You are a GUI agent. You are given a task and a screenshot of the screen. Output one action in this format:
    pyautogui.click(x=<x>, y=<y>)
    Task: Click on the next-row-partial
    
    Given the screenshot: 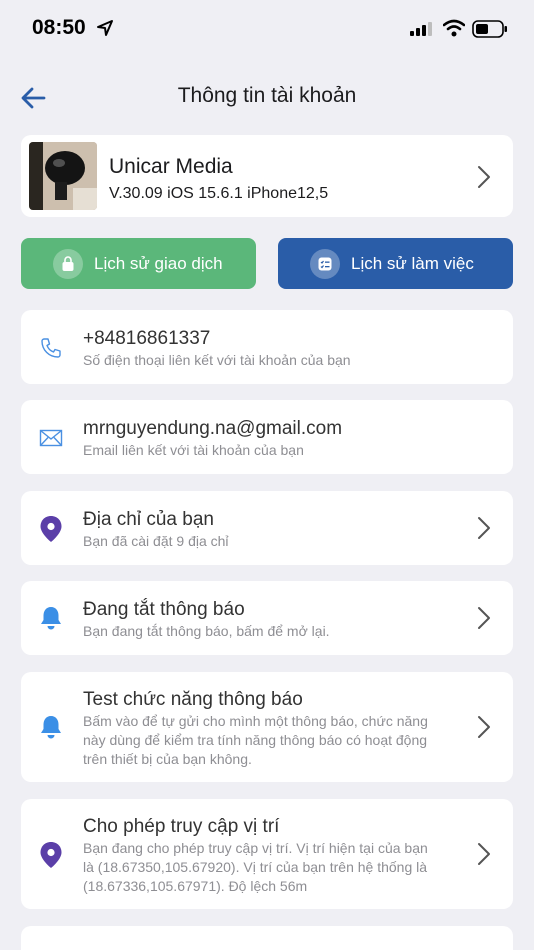 What is the action you would take?
    pyautogui.click(x=267, y=938)
    